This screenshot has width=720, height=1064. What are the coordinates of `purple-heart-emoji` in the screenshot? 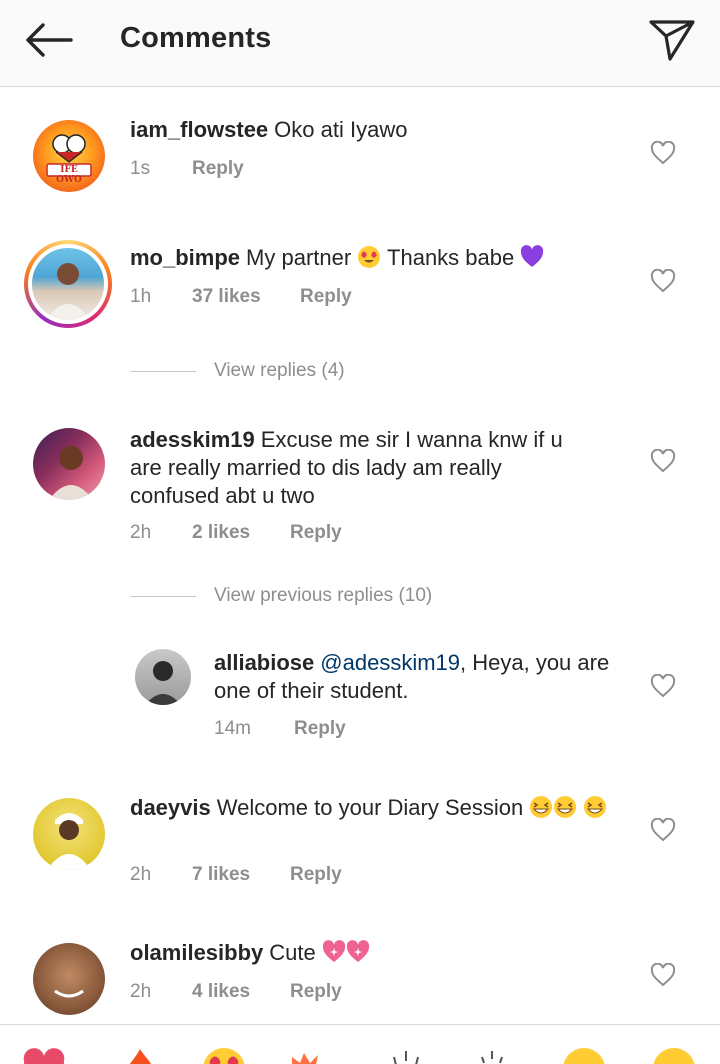 It's located at (532, 256).